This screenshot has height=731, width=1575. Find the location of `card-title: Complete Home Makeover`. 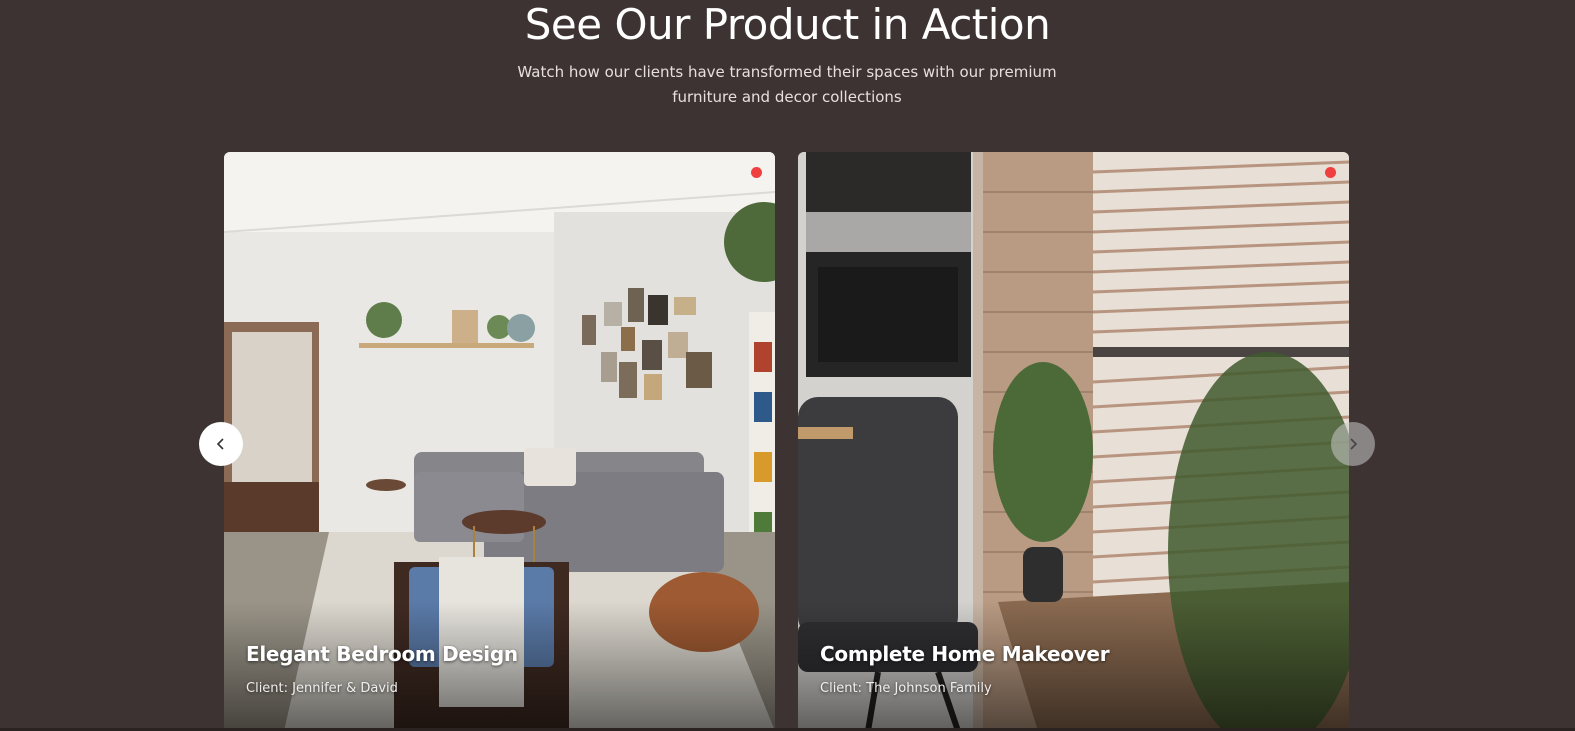

card-title: Complete Home Makeover is located at coordinates (965, 654).